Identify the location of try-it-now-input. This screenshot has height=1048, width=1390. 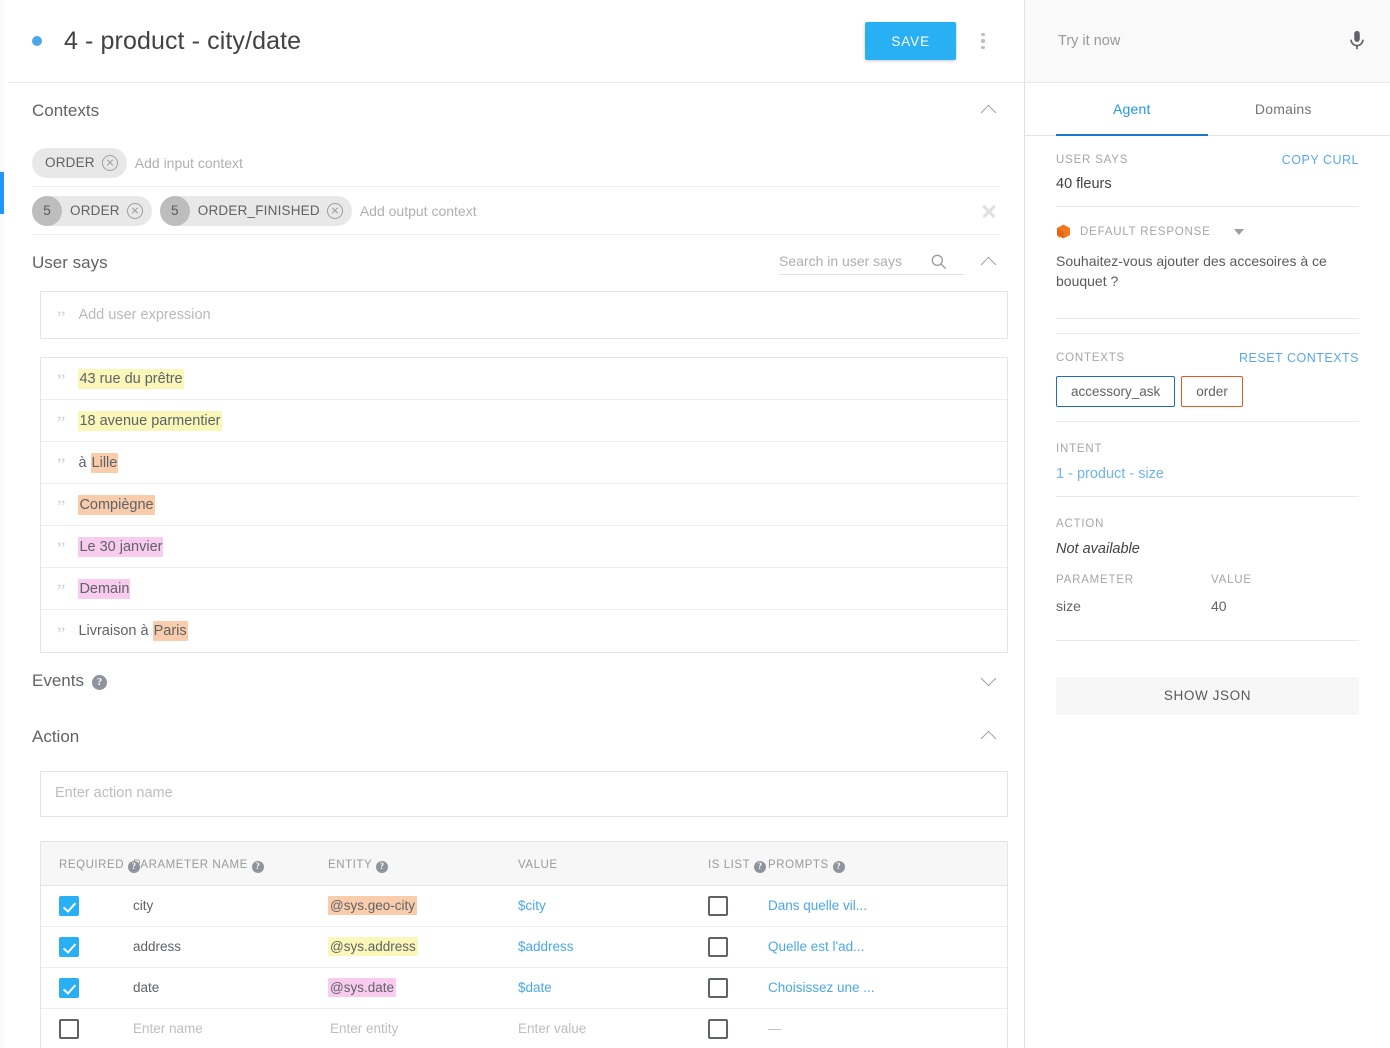
(1201, 41).